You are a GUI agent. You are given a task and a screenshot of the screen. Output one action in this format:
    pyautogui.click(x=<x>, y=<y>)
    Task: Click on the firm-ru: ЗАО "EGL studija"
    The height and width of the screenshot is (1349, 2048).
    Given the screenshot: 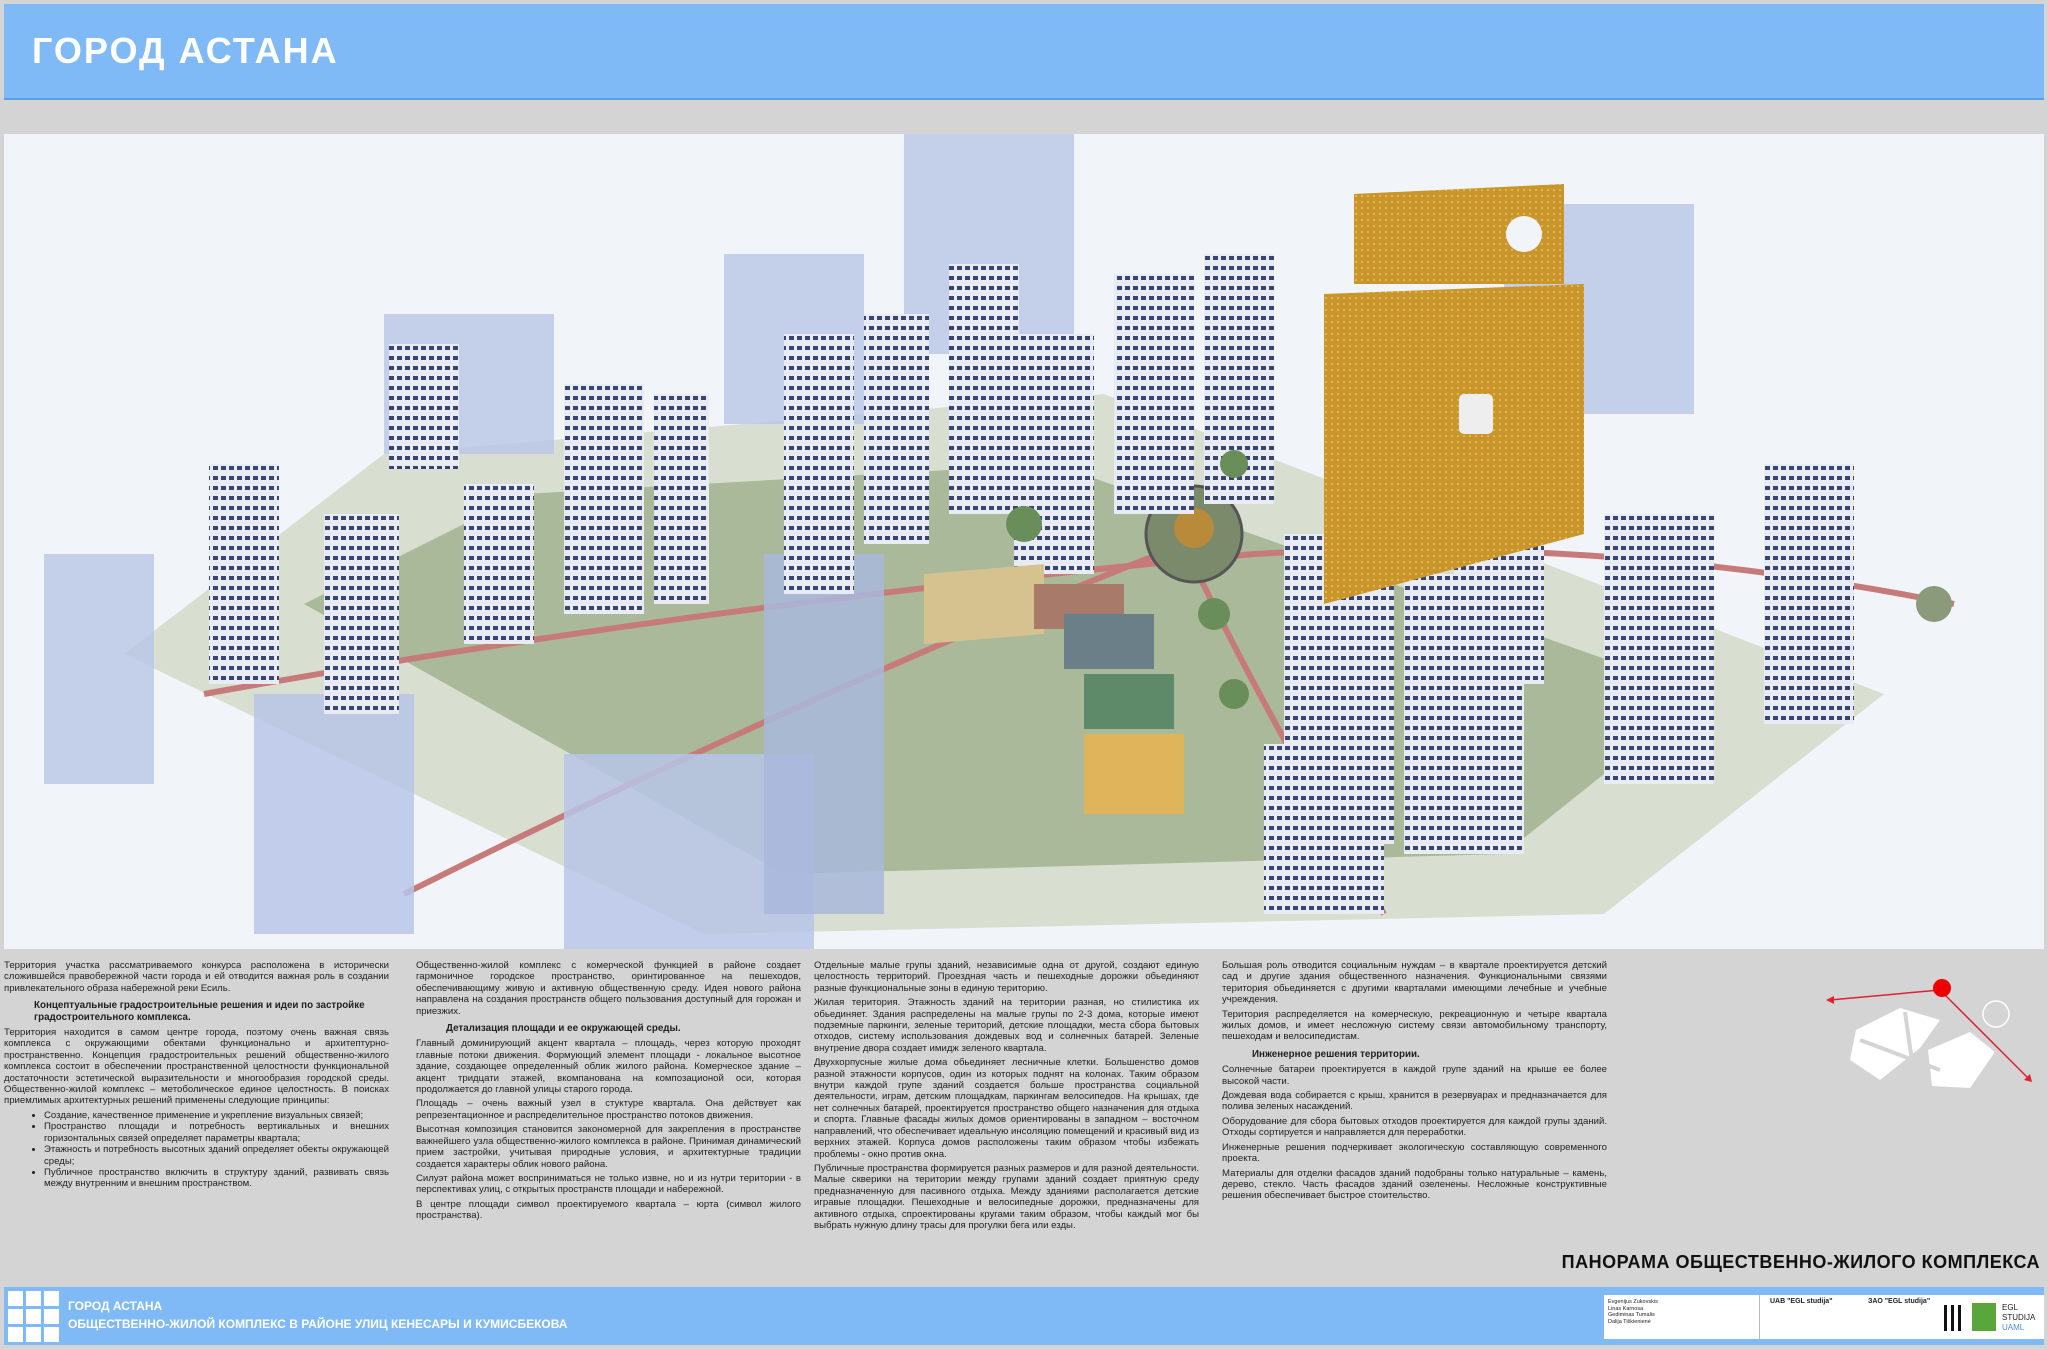 What is the action you would take?
    pyautogui.click(x=1899, y=1301)
    